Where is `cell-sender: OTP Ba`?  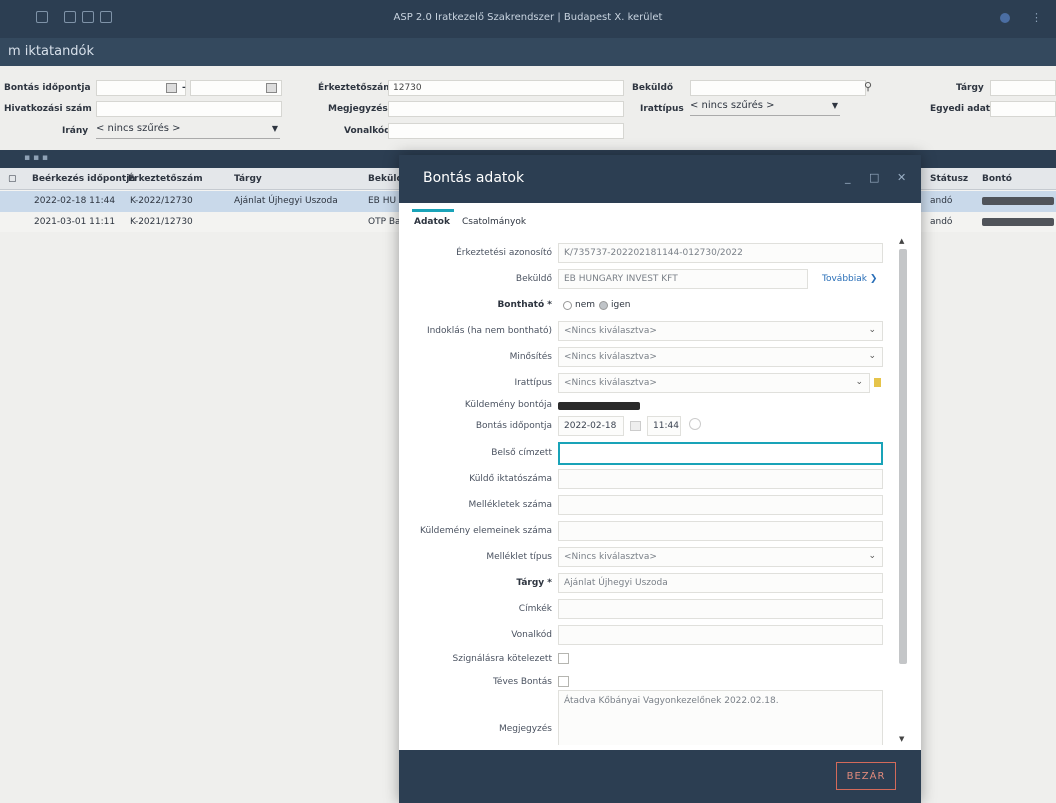
cell-sender: OTP Ba is located at coordinates (384, 222).